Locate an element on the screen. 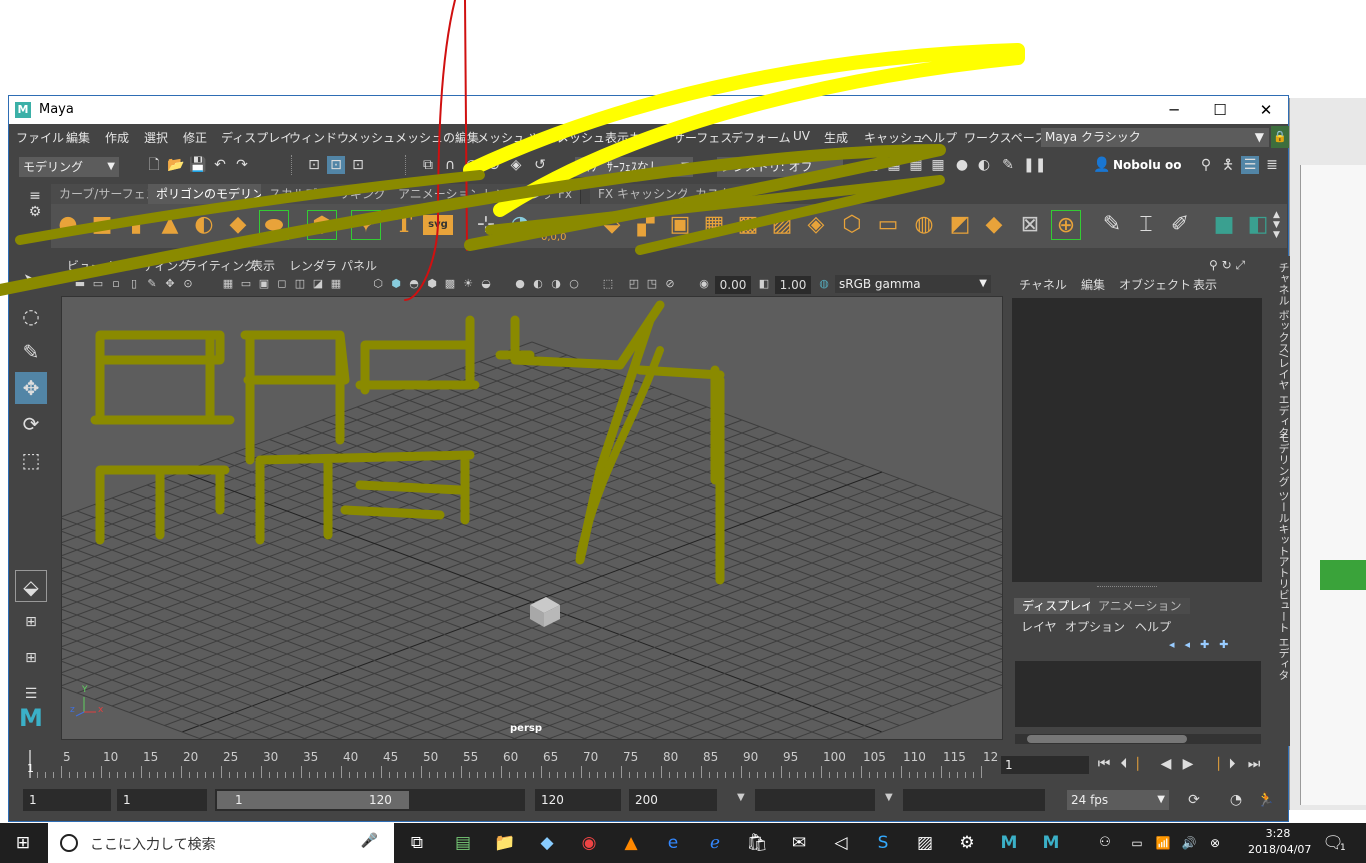 Image resolution: width=1366 pixels, height=863 pixels. depth-of-field-icon: ○ is located at coordinates (574, 284).